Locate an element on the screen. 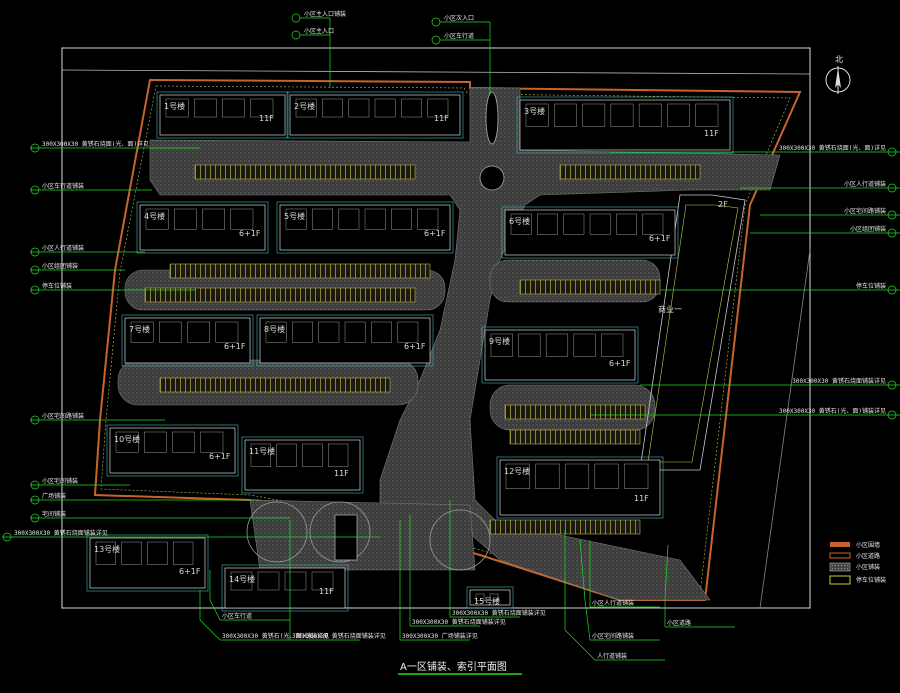 This screenshot has height=693, width=900. entrance-median is located at coordinates (492, 118).